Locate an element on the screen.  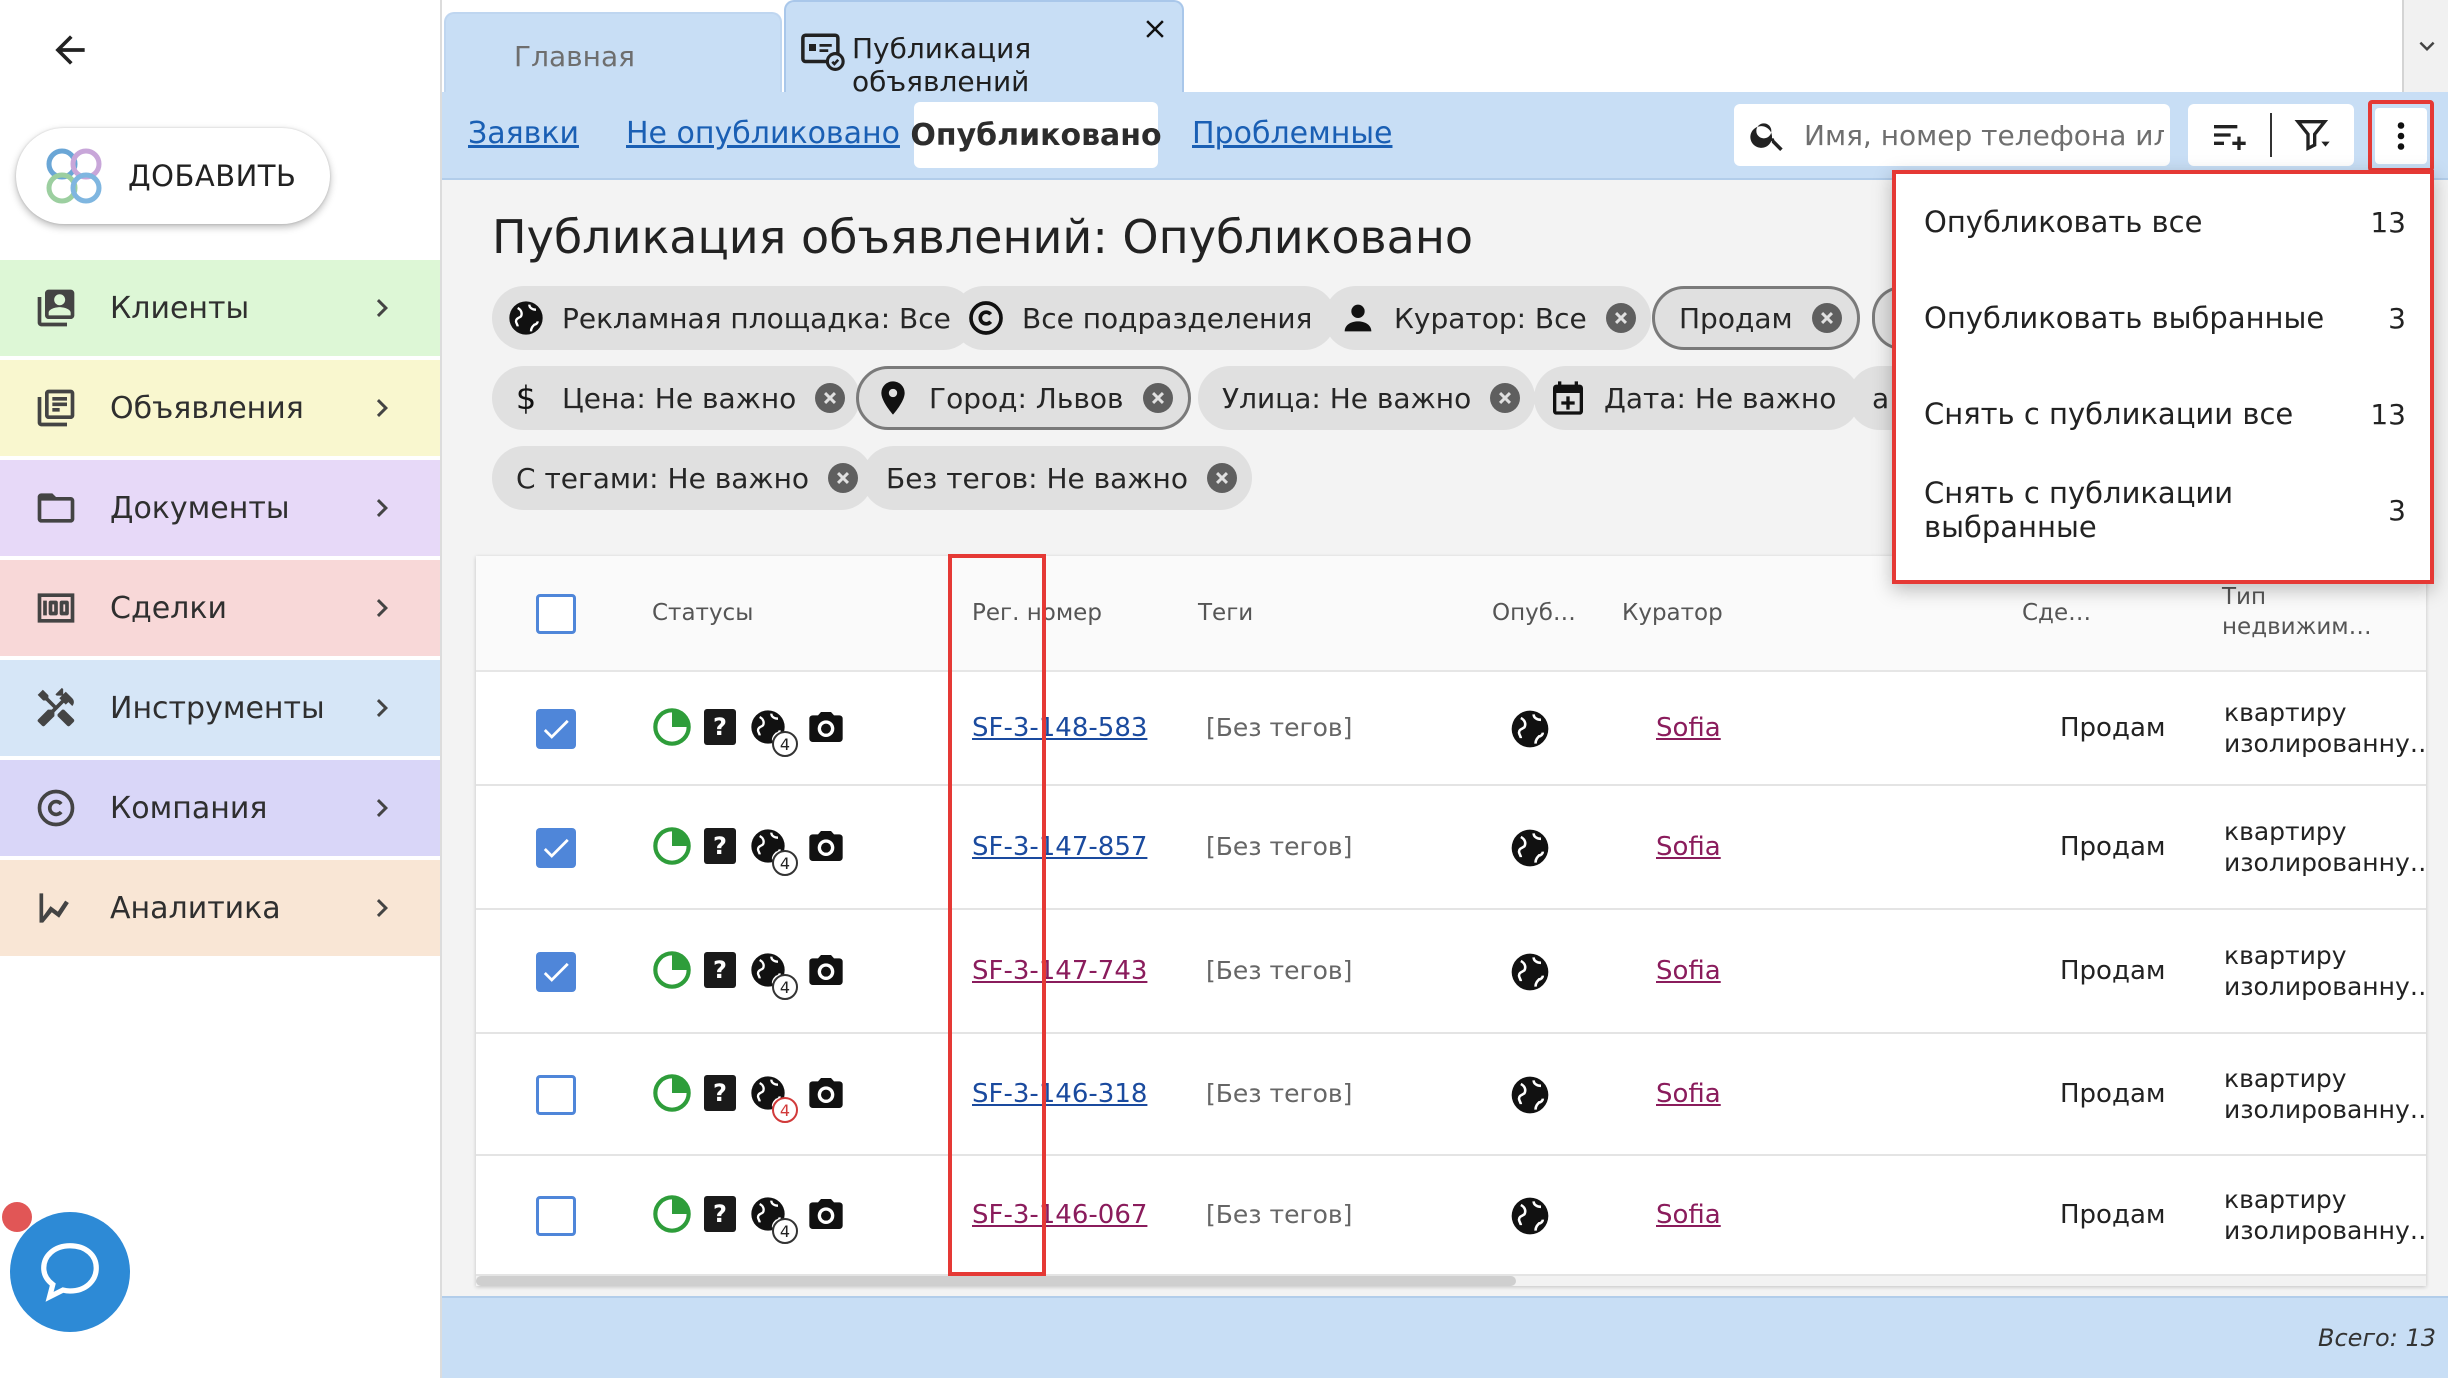
header-reg-number: Рег. номер is located at coordinates (1037, 613).